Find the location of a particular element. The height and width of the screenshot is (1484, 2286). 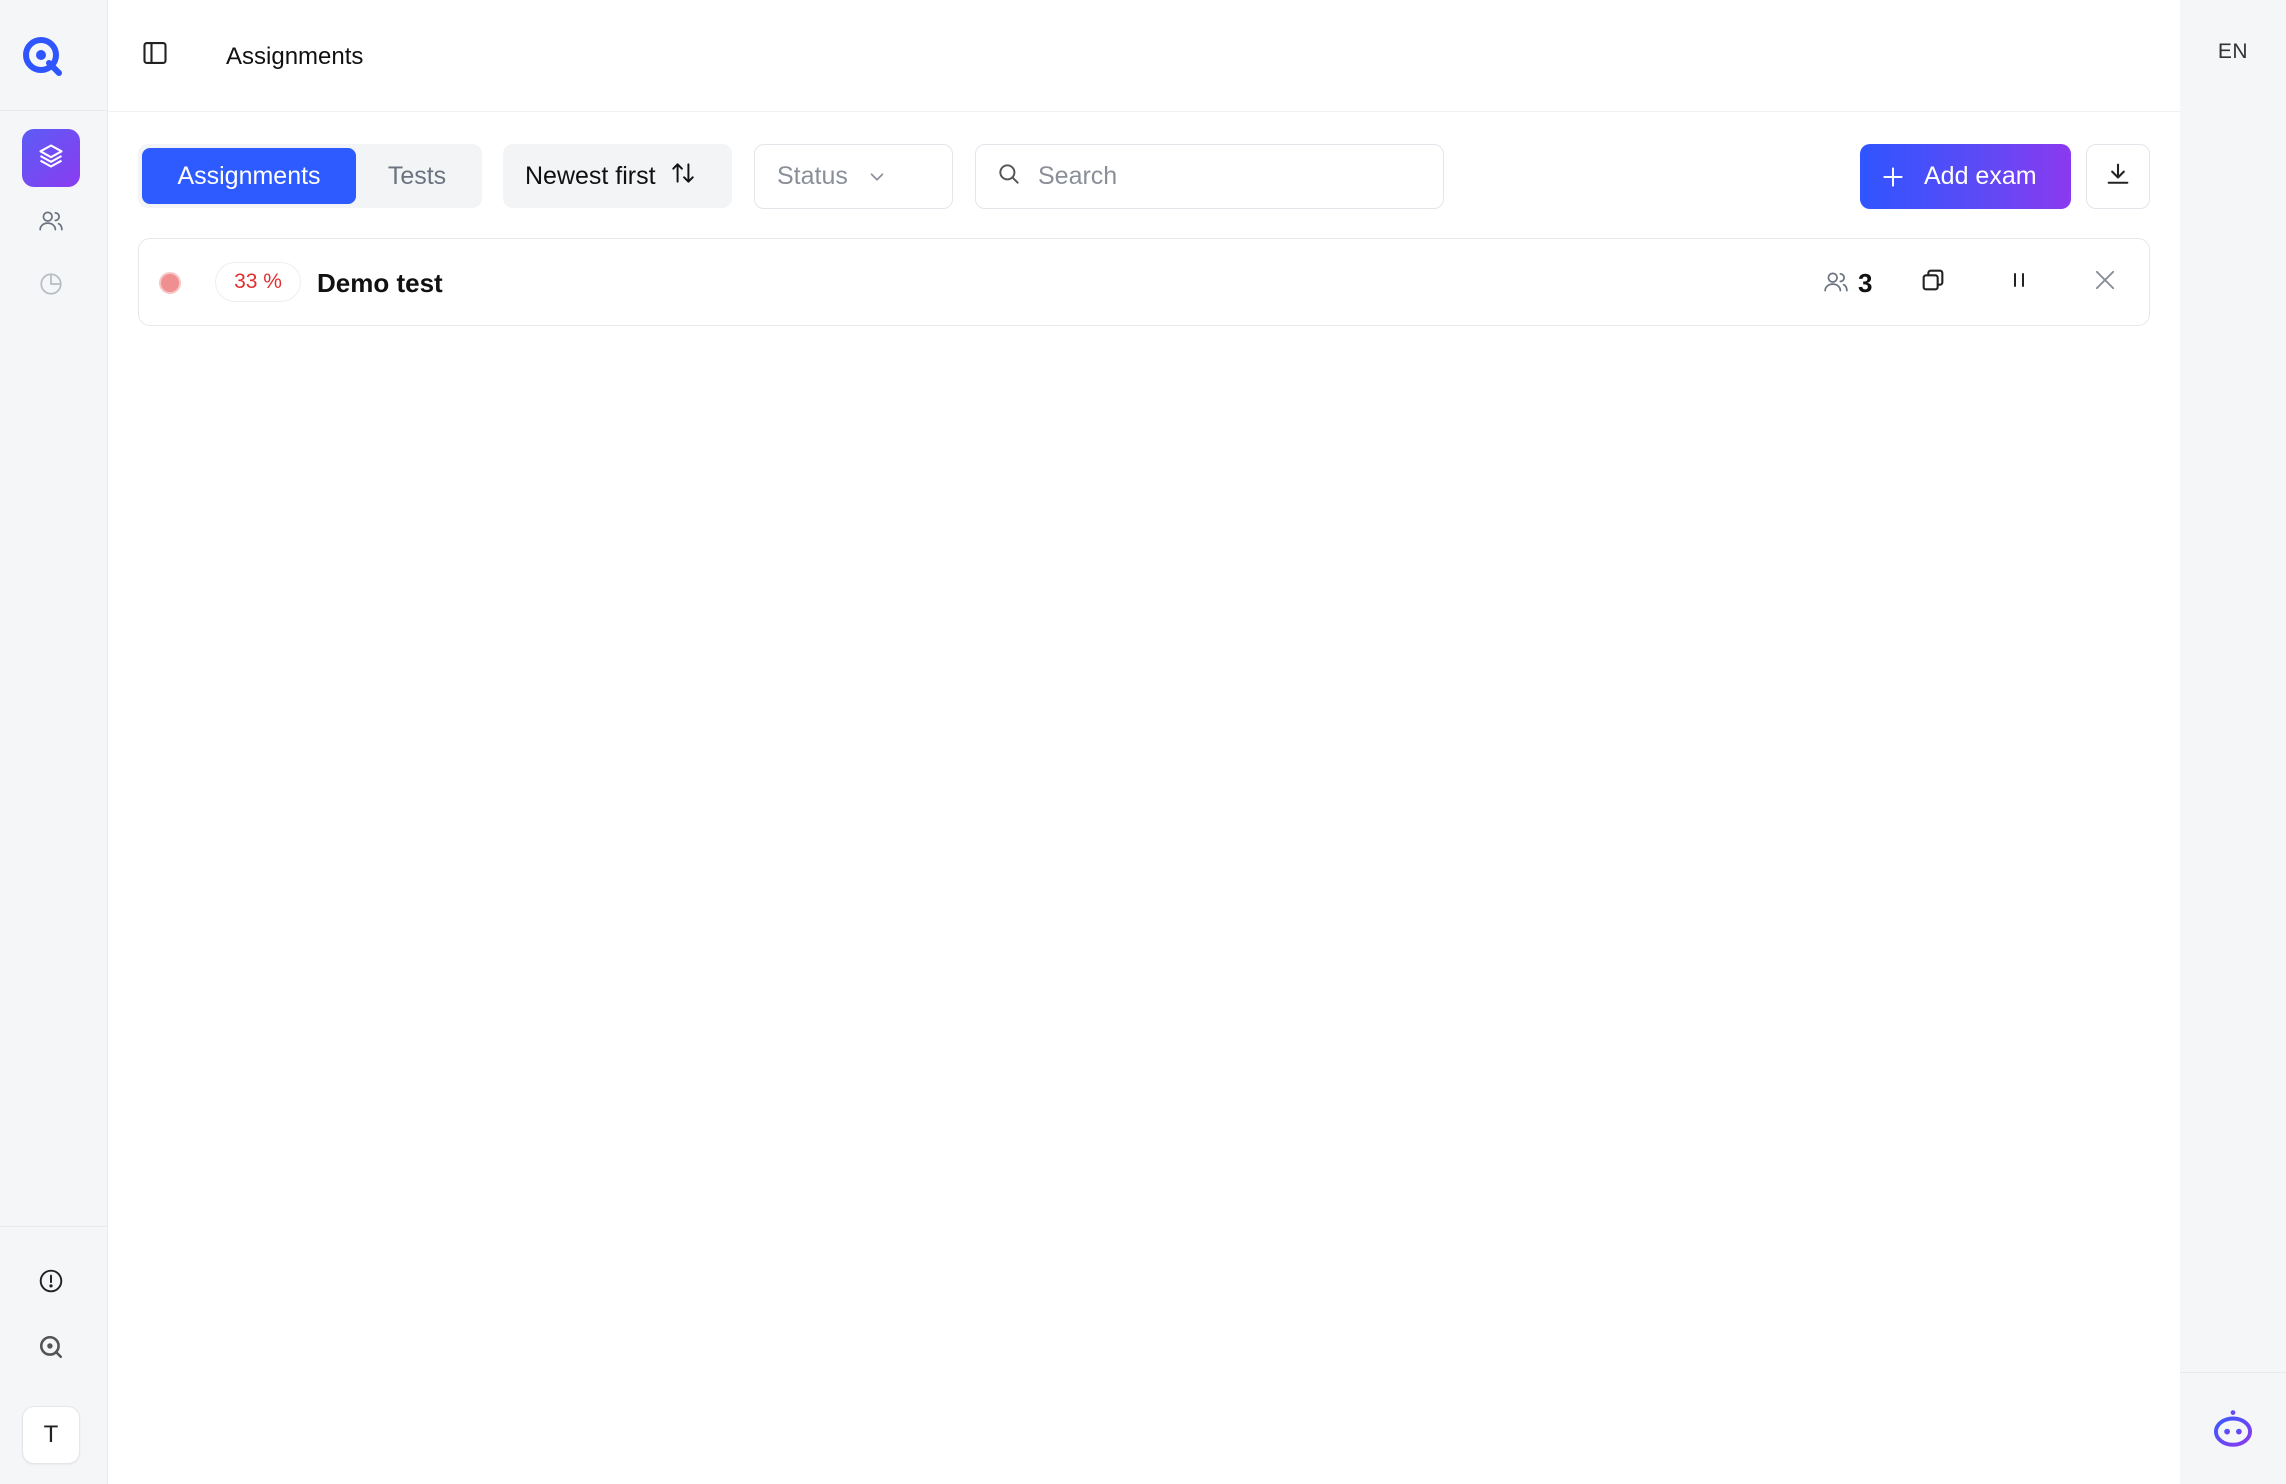

pause-button is located at coordinates (2019, 282).